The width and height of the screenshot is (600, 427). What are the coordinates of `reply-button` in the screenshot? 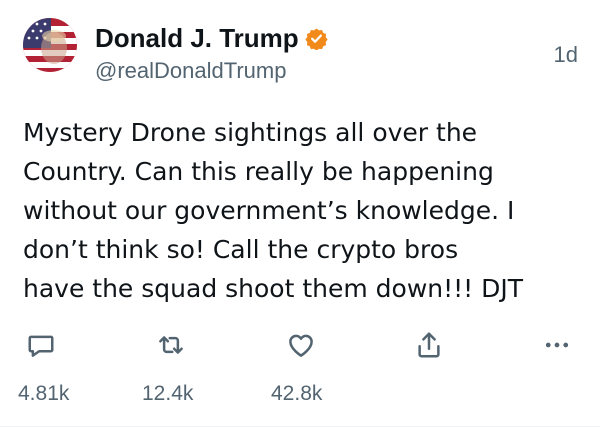 It's located at (41, 345).